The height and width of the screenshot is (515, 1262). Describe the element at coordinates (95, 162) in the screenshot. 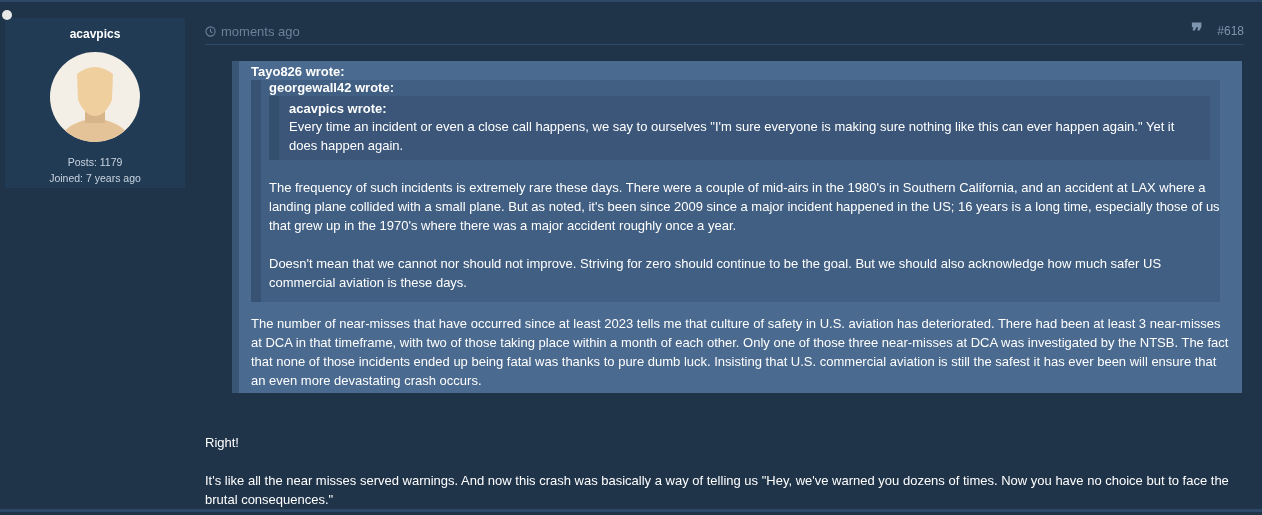

I see `post-count: Posts: 1179` at that location.